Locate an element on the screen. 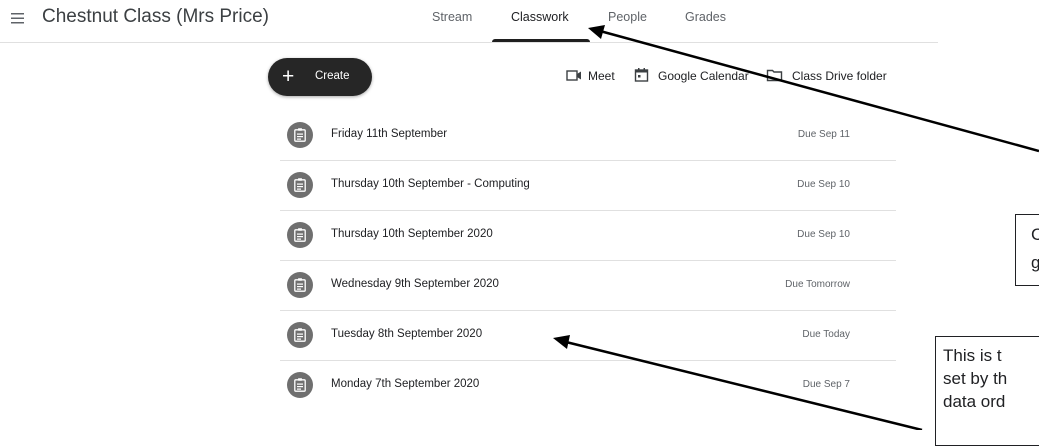 Image resolution: width=1039 pixels, height=446 pixels. annotation-arrow-1-head is located at coordinates (596, 32).